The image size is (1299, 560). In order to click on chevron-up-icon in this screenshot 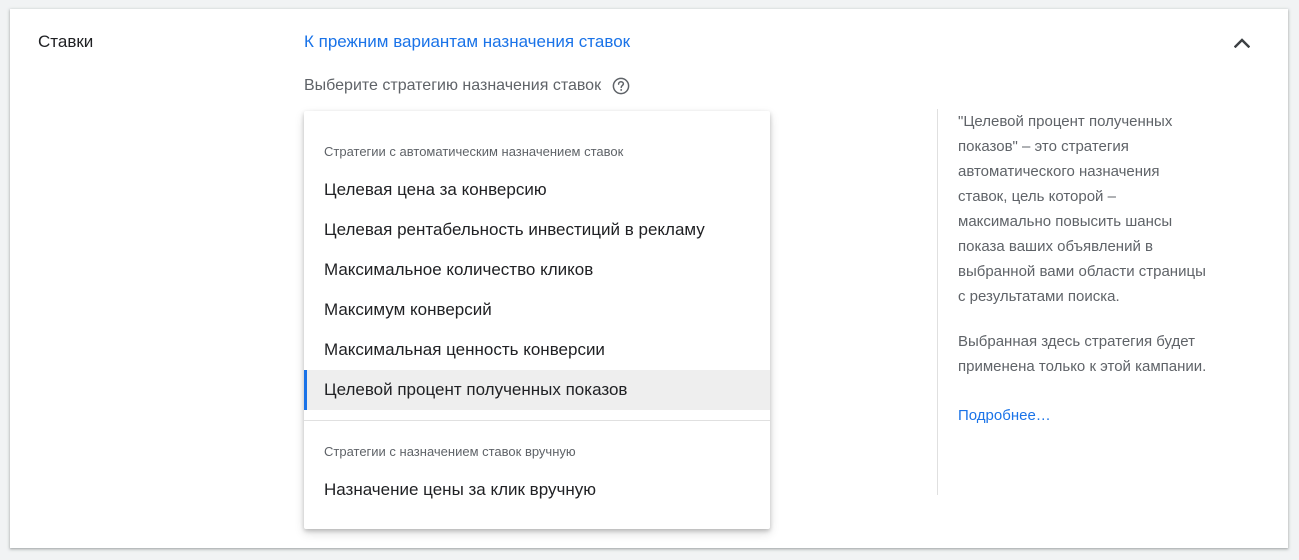, I will do `click(1242, 43)`.